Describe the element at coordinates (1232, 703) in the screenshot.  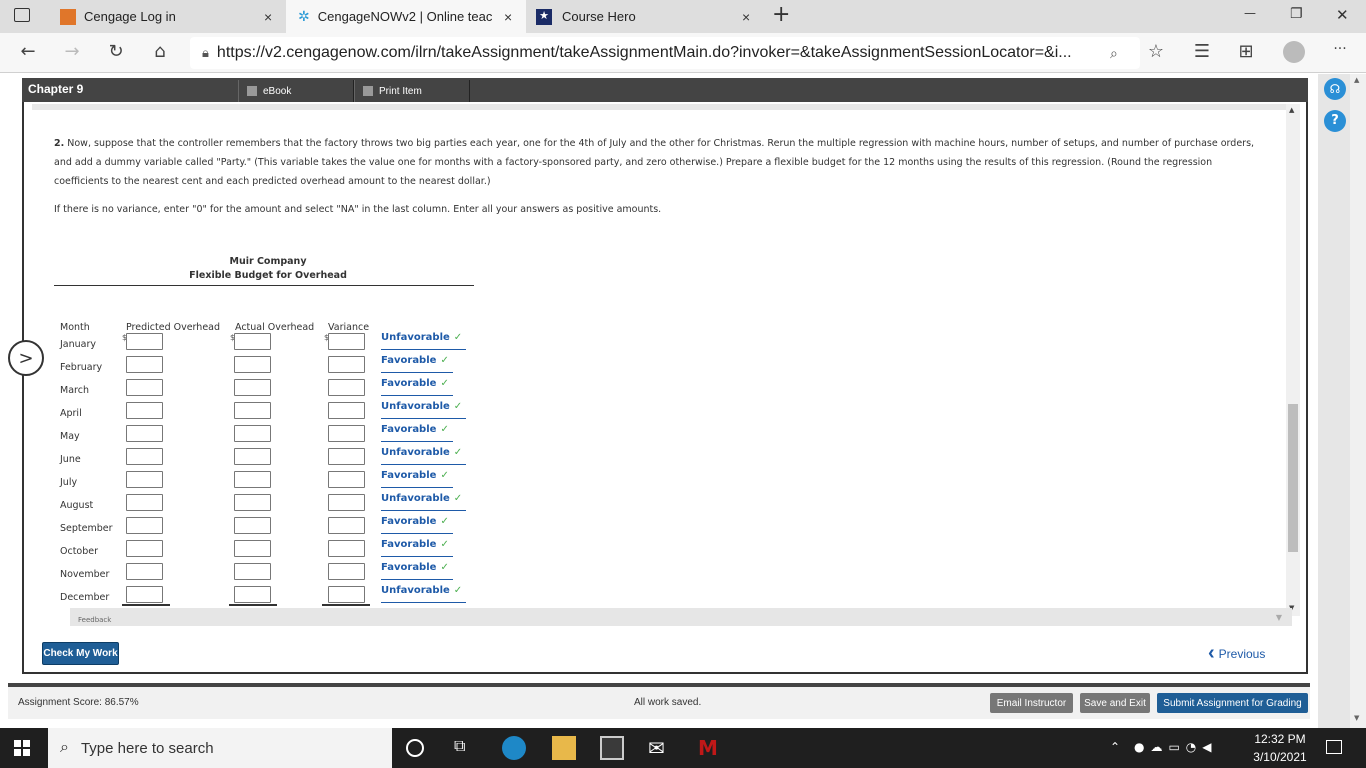
I see `submit-assignment-button: Submit Assignment for Grading` at that location.